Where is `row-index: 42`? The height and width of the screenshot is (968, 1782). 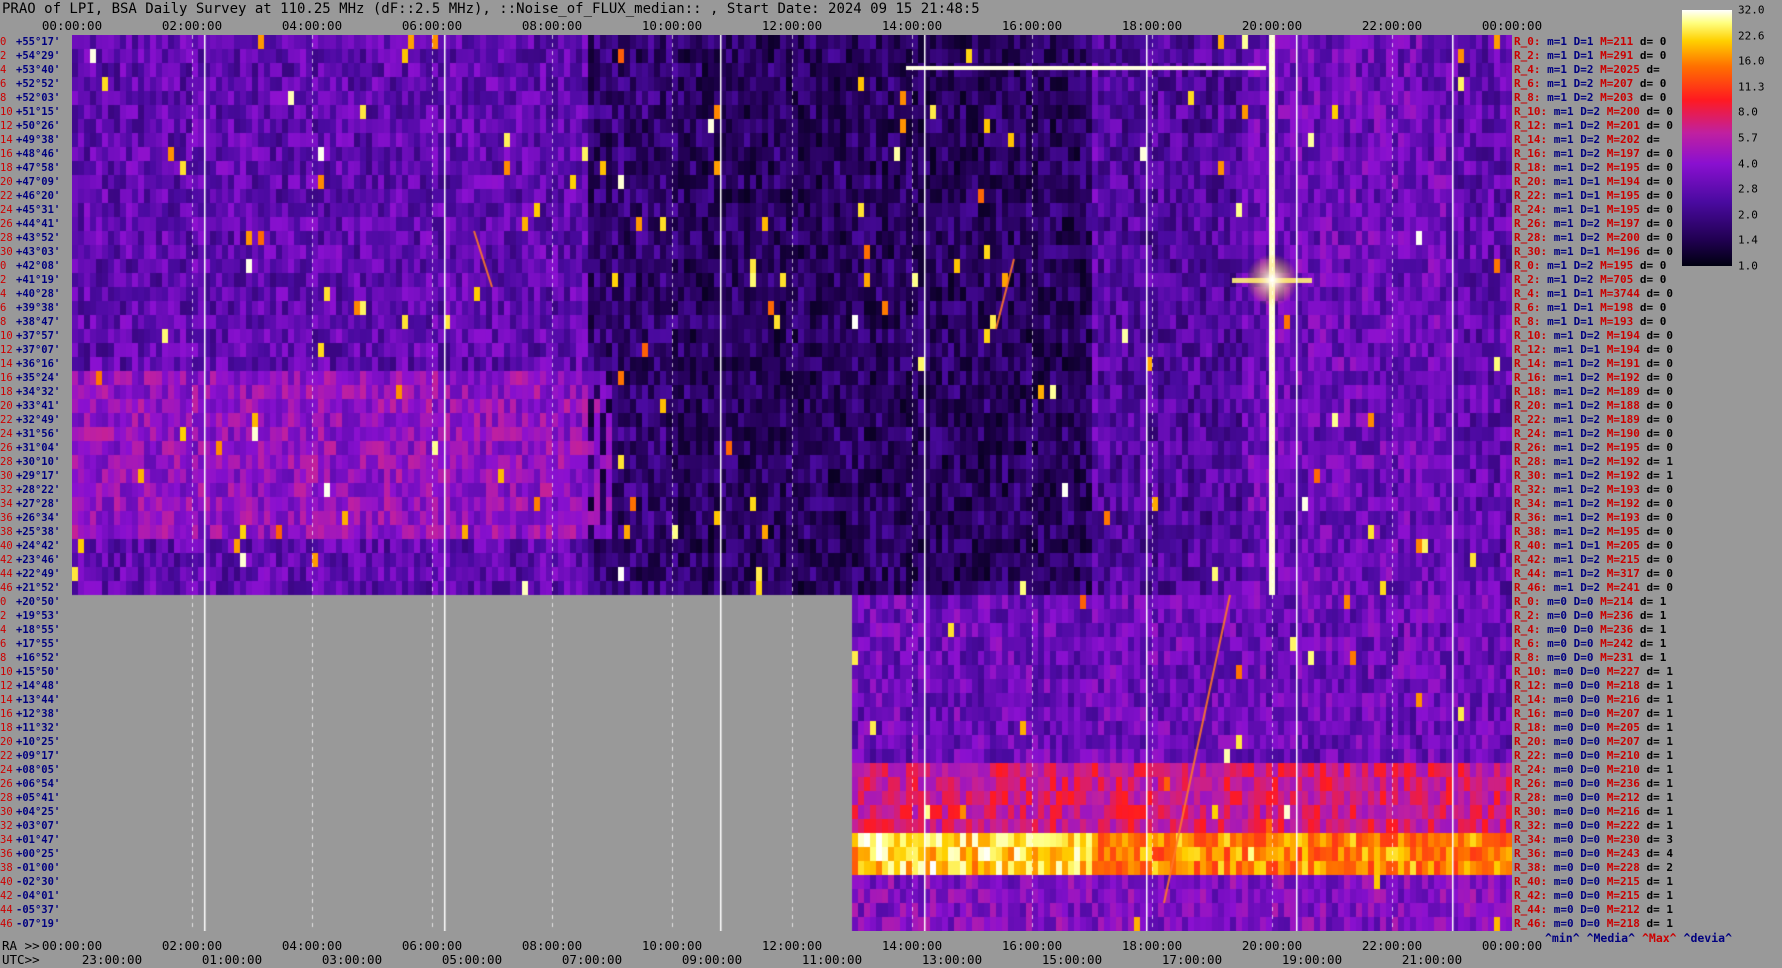
row-index: 42 is located at coordinates (6, 896).